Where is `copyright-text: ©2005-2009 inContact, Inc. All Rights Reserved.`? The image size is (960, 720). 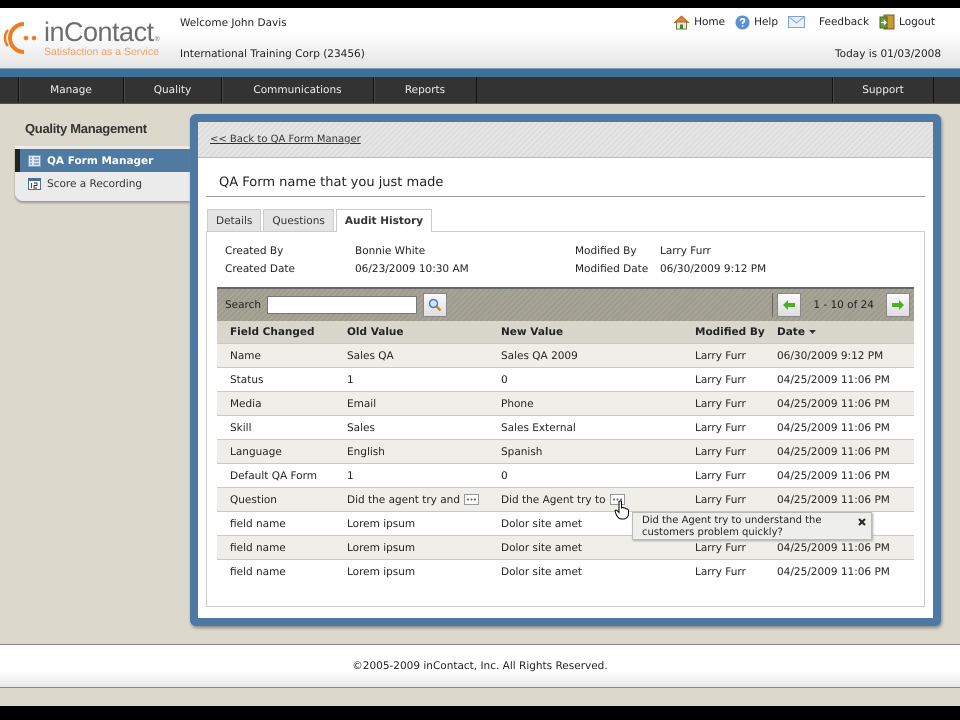
copyright-text: ©2005-2009 inContact, Inc. All Rights Reserved. is located at coordinates (480, 666).